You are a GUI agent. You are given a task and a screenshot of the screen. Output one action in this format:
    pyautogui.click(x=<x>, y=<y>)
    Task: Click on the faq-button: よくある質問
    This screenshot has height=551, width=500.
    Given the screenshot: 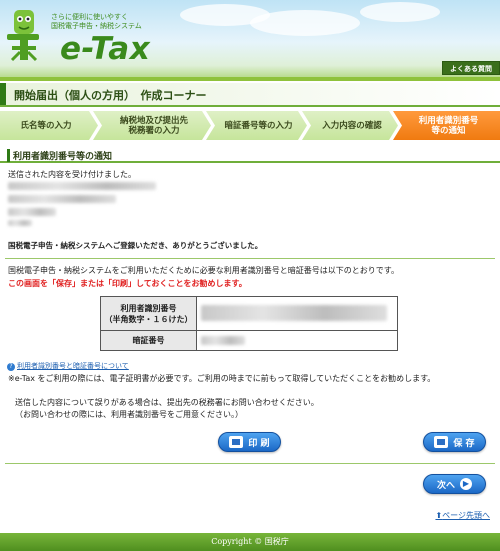 What is the action you would take?
    pyautogui.click(x=471, y=68)
    